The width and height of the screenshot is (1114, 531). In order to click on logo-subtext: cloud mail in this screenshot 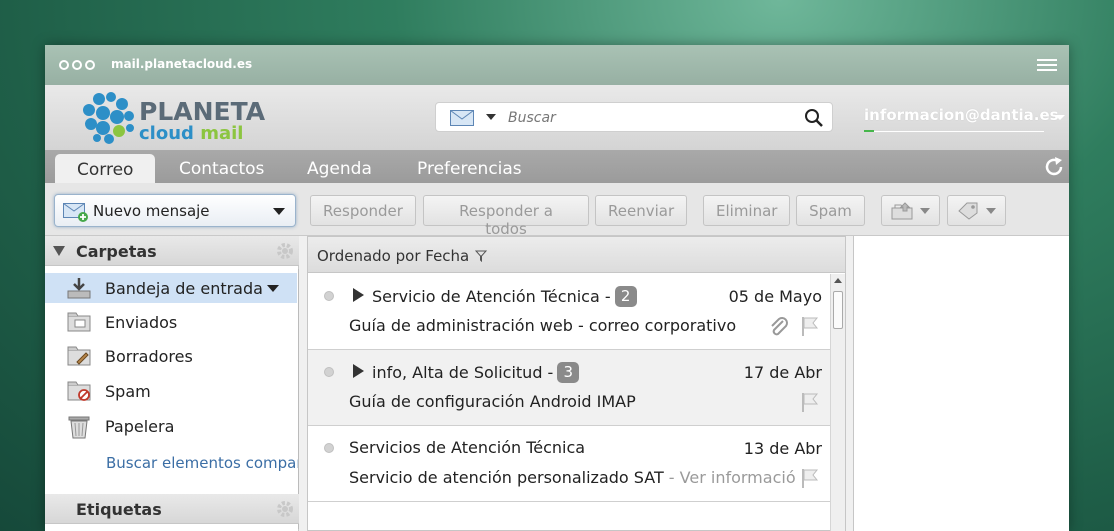, I will do `click(191, 133)`.